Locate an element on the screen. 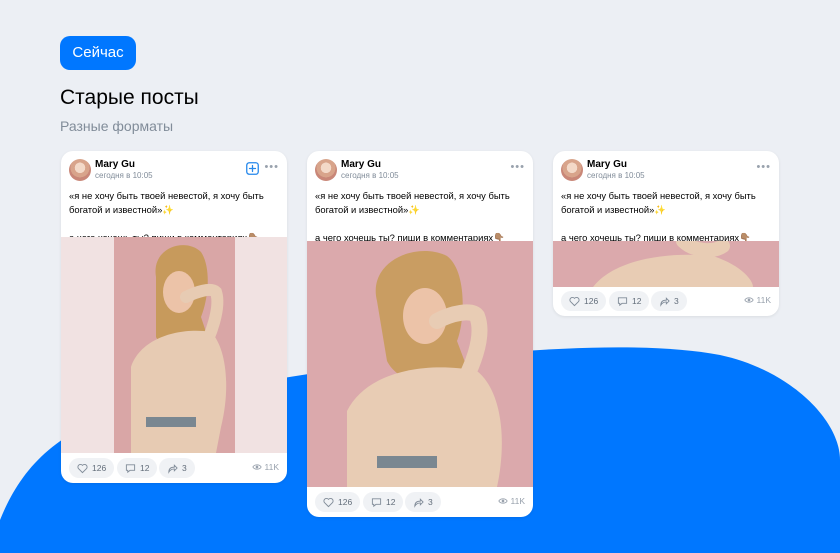  now-button: Сейчас is located at coordinates (98, 53).